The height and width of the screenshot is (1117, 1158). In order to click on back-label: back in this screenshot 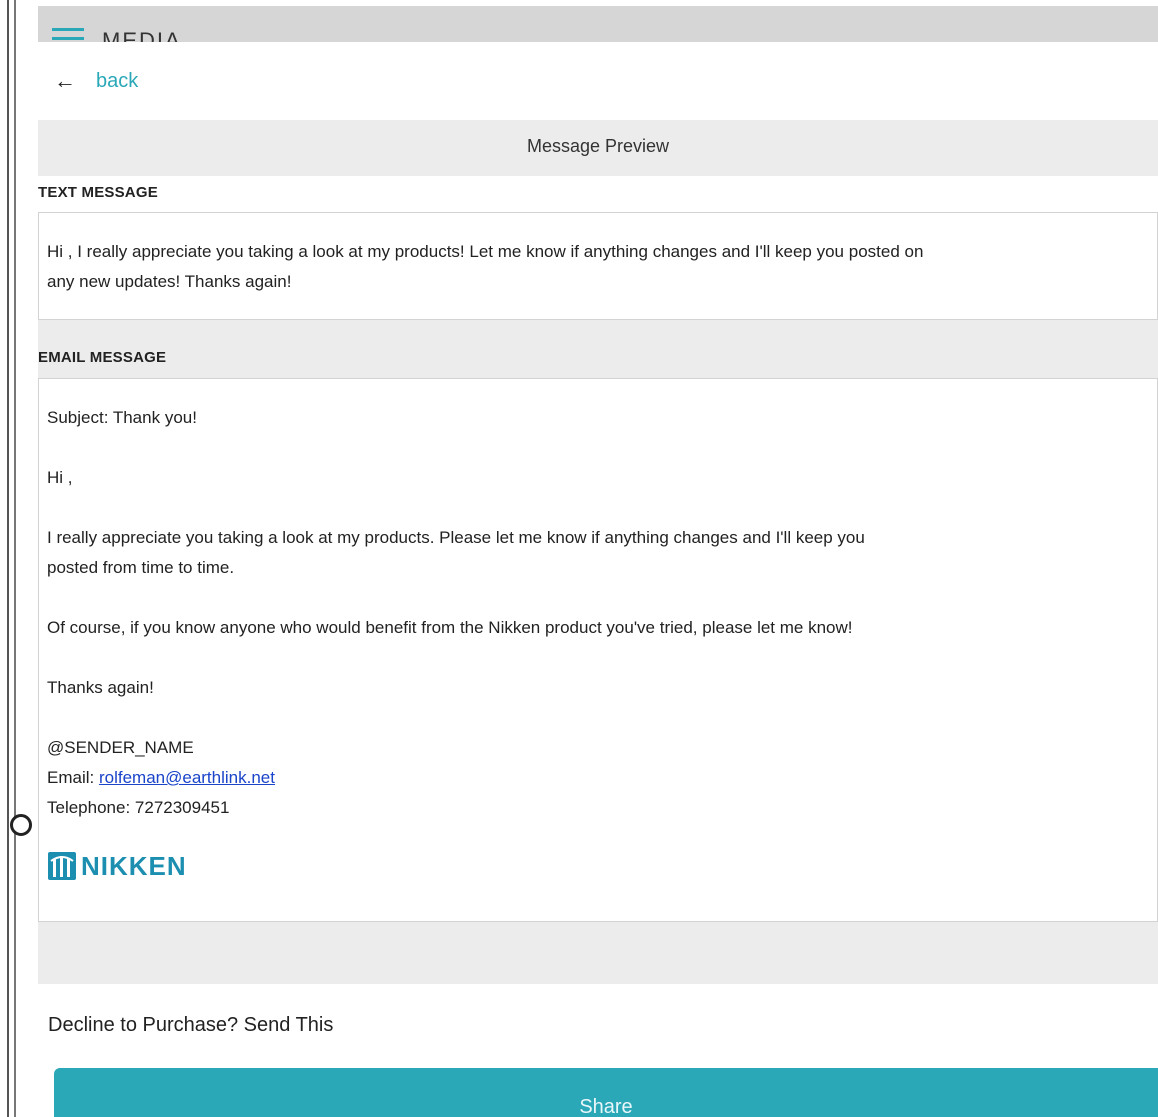, I will do `click(117, 81)`.